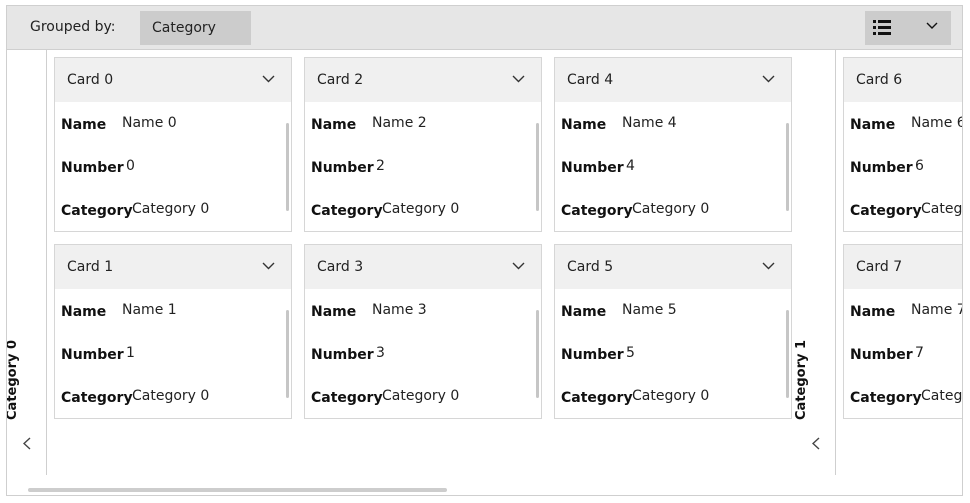  I want to click on card-header: Card 2, so click(423, 80).